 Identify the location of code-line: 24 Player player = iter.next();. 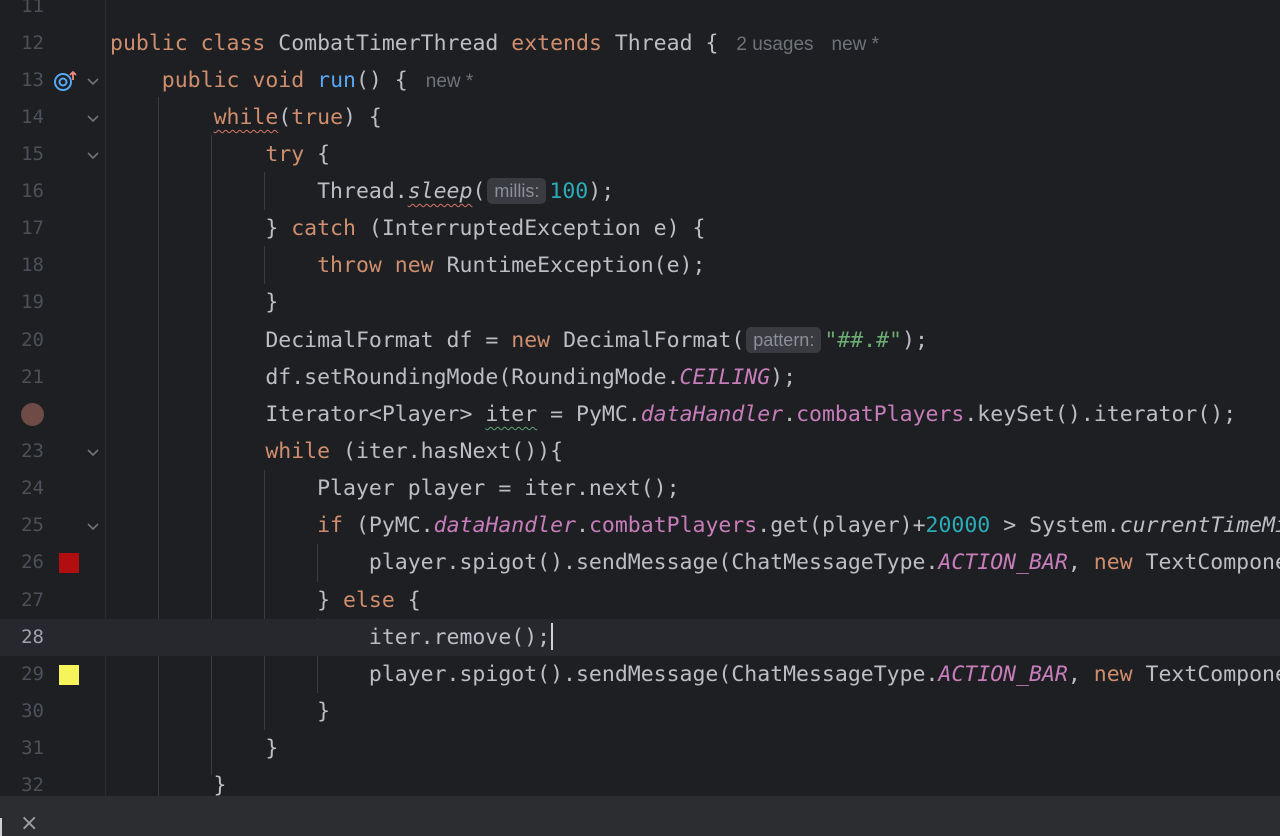
(640, 488).